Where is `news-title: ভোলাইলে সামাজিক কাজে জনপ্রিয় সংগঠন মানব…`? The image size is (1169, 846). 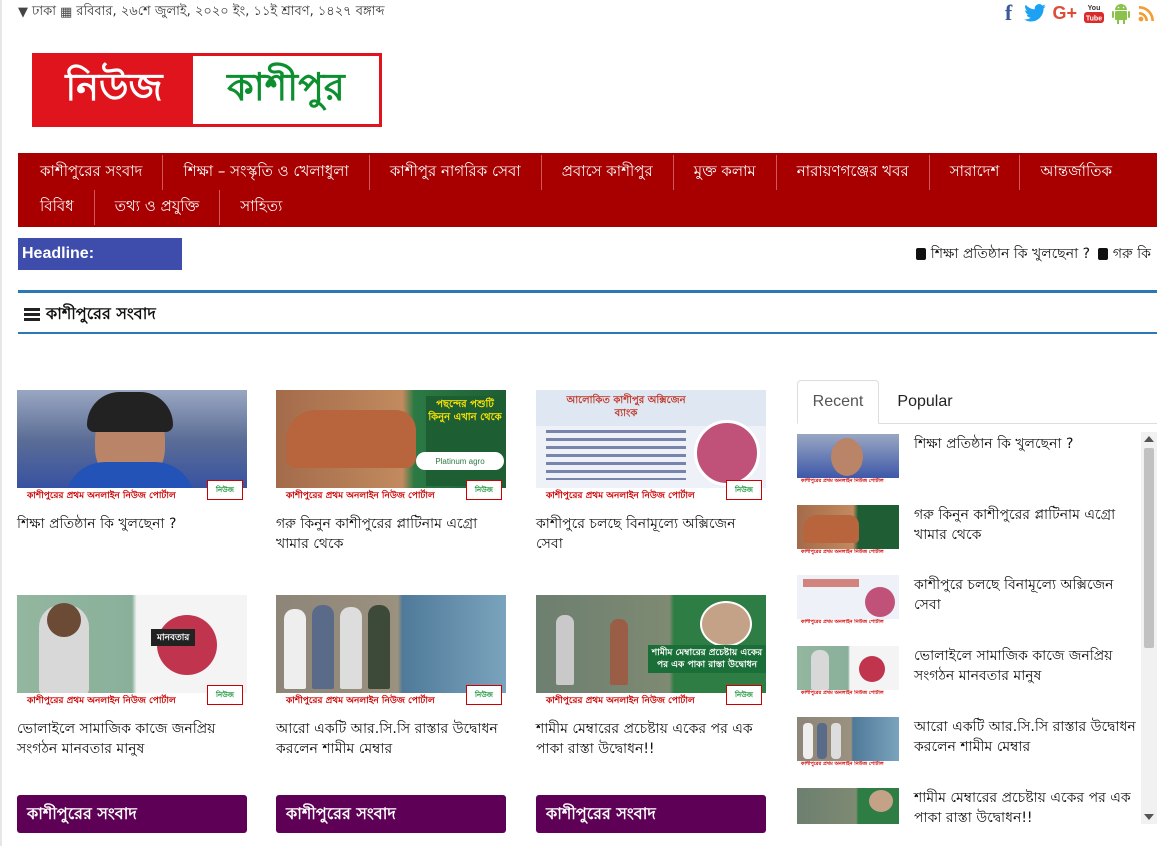 news-title: ভোলাইলে সামাজিক কাজে জনপ্রিয় সংগঠন মানব… is located at coordinates (132, 739).